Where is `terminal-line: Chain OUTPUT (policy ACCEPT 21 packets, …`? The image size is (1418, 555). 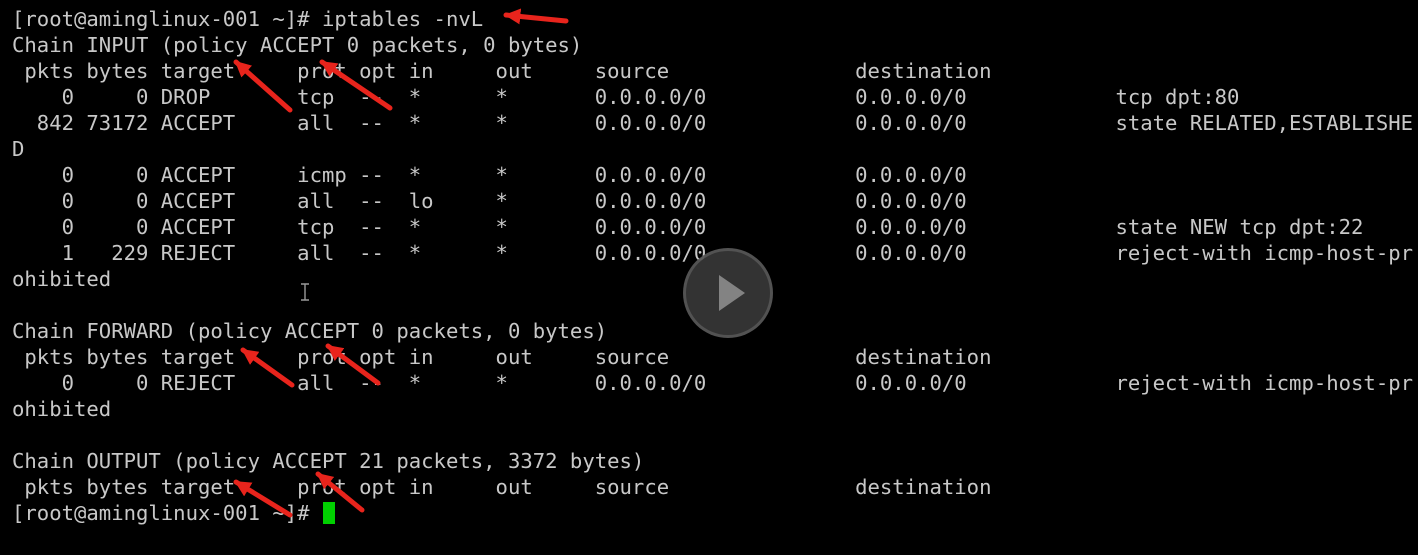 terminal-line: Chain OUTPUT (policy ACCEPT 21 packets, … is located at coordinates (328, 461).